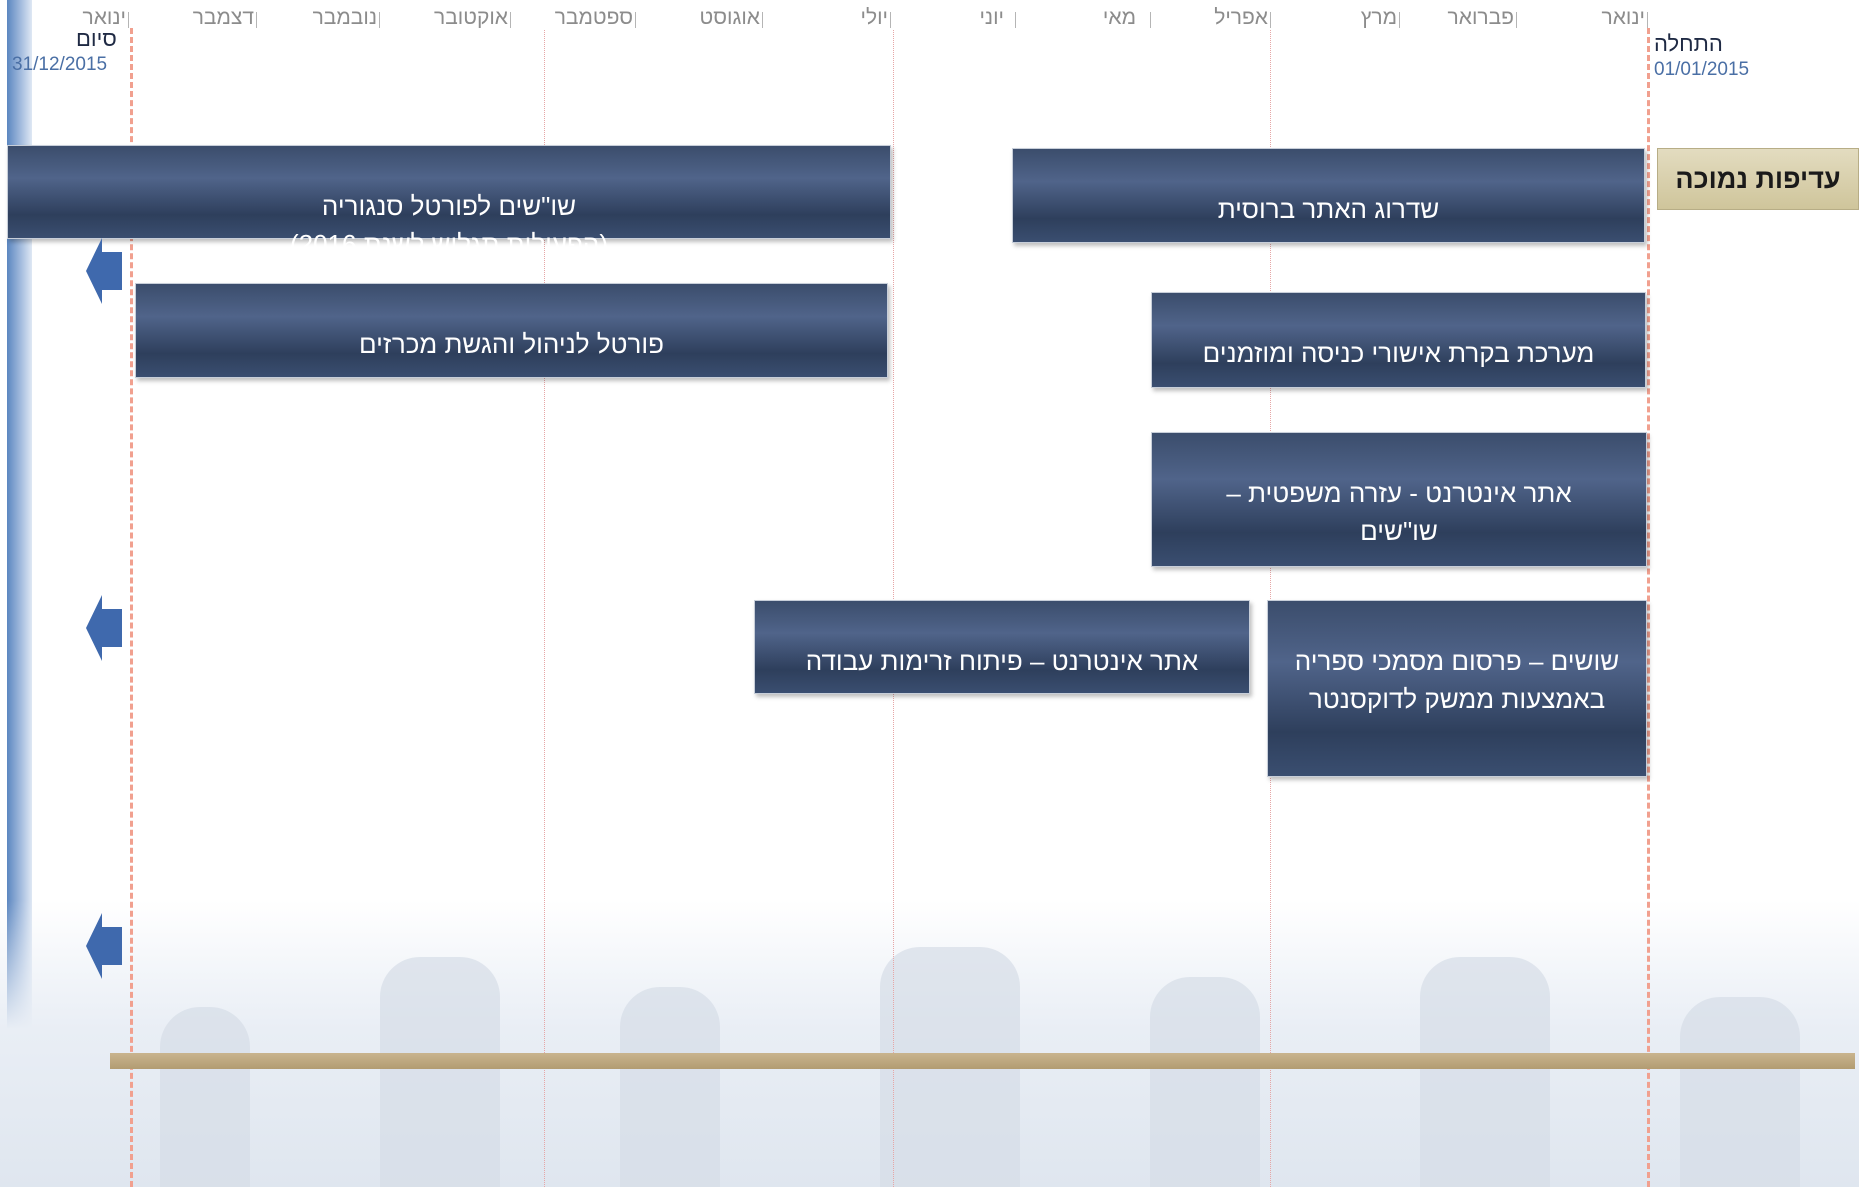 The image size is (1859, 1187). I want to click on month-label: פברואר, so click(1480, 17).